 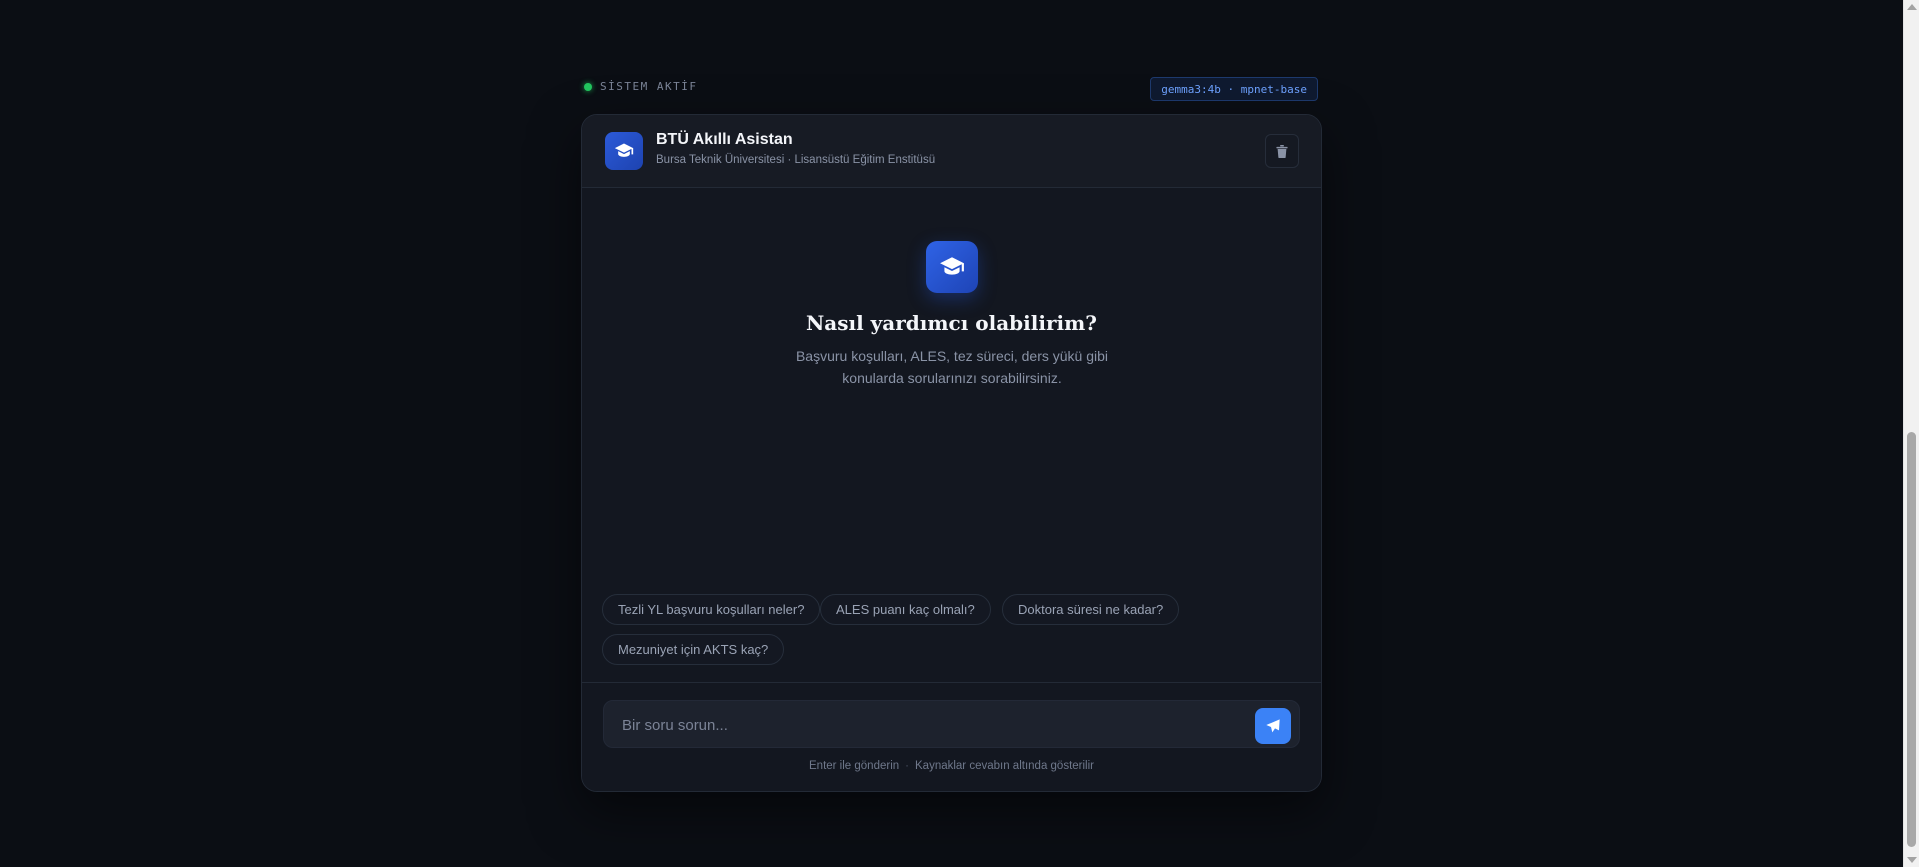 I want to click on send-button, so click(x=1273, y=726).